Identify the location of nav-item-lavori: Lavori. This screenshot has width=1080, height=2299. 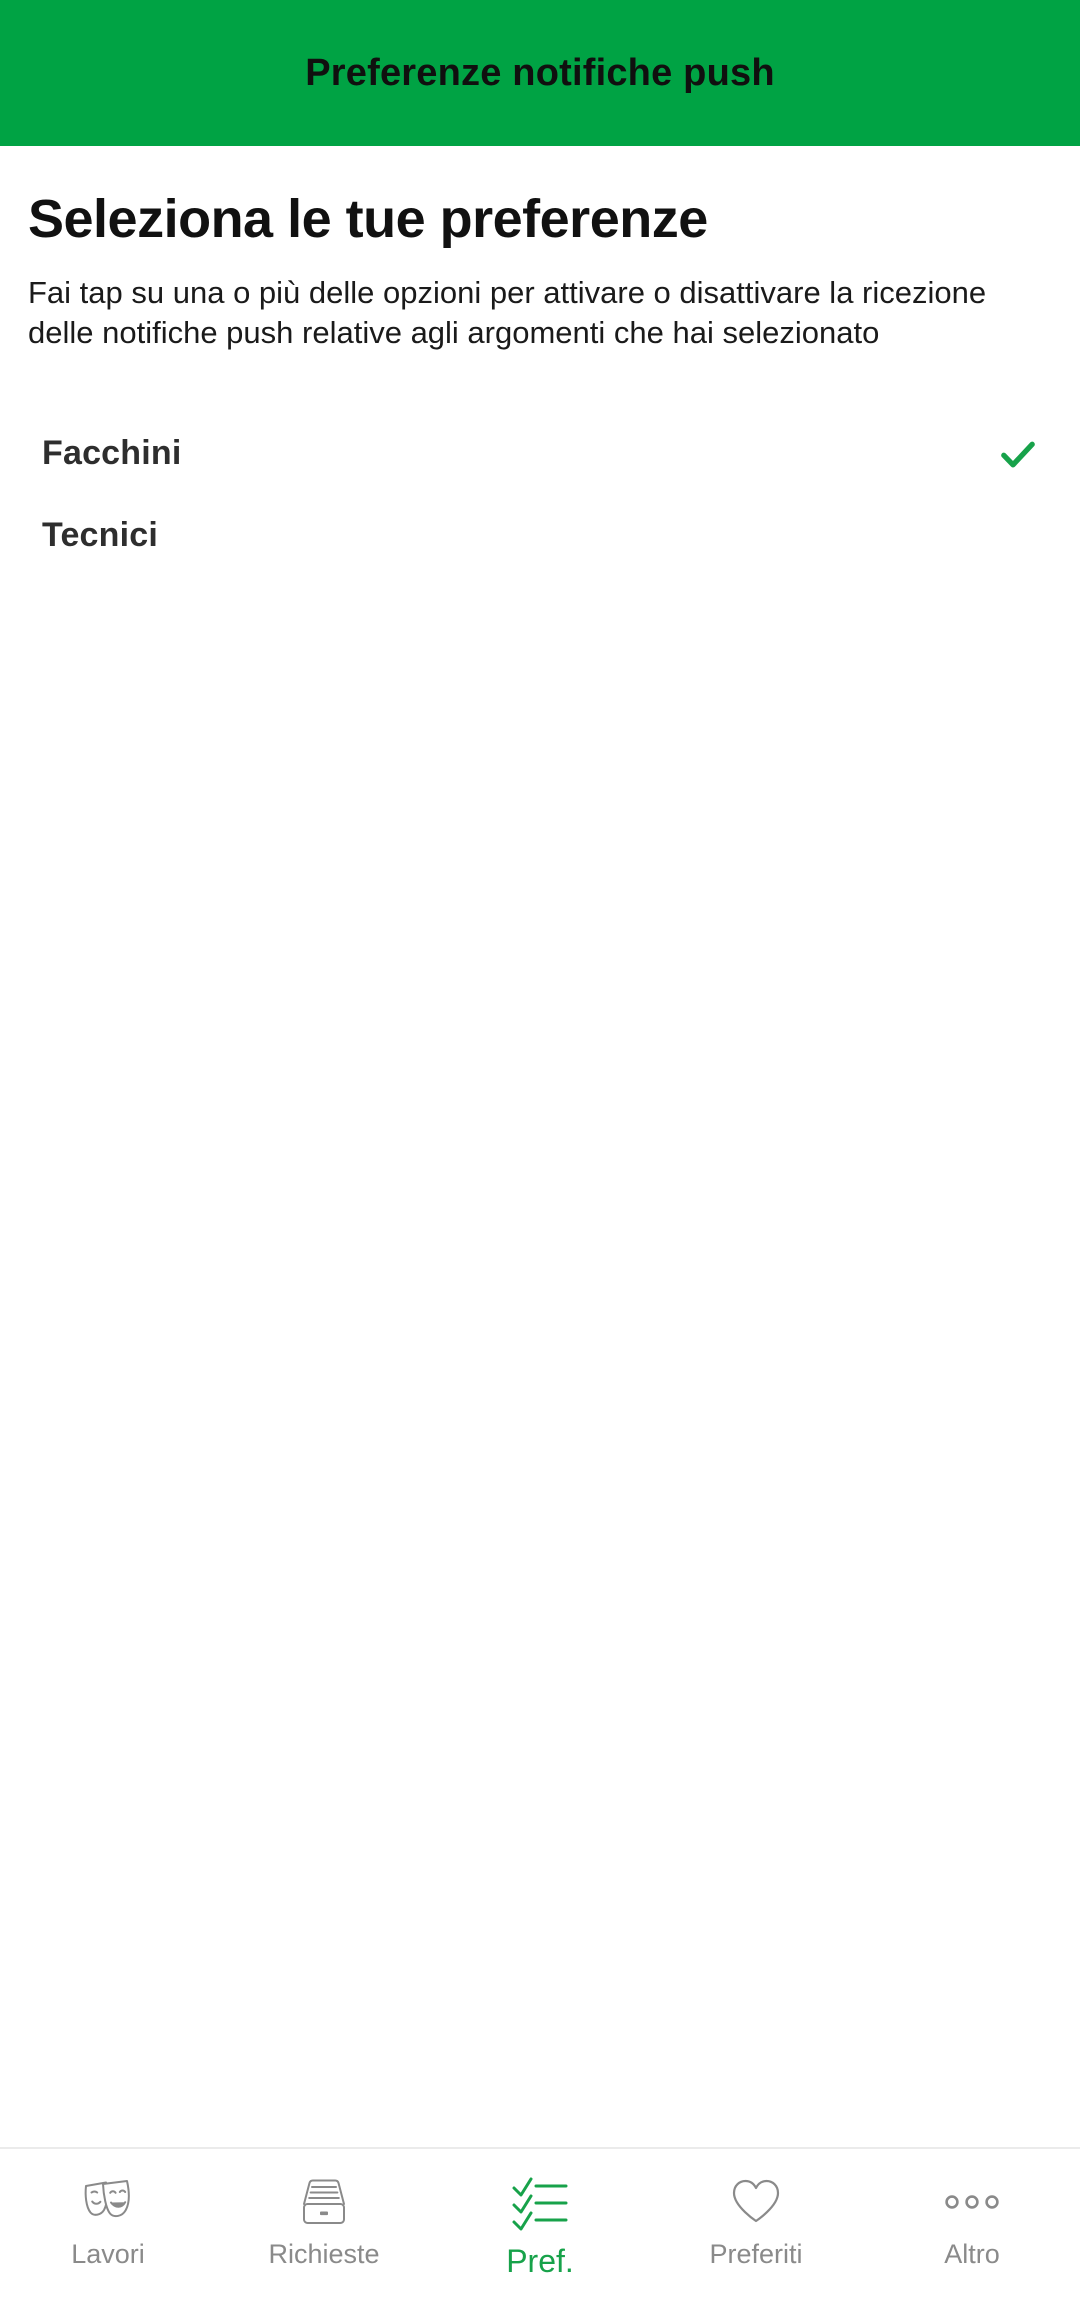
(108, 2224).